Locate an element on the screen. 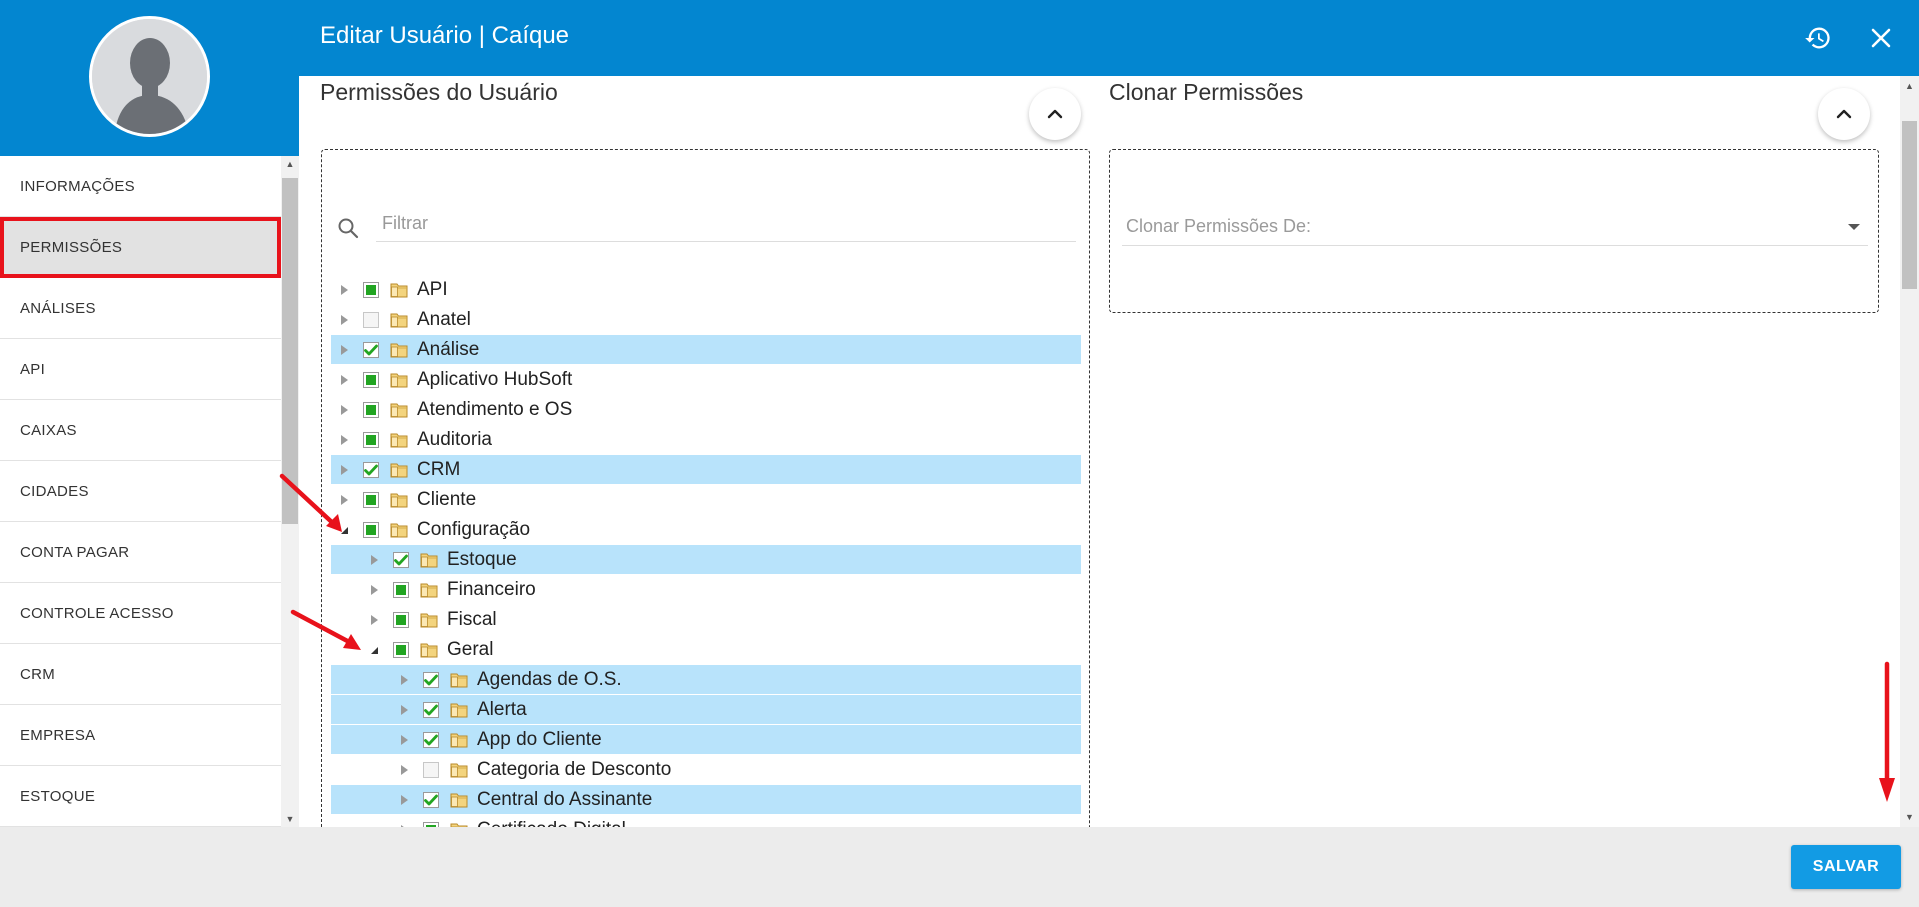 The image size is (1919, 907). sidebar-item-controle-acesso: CONTROLE ACESSO is located at coordinates (140, 613).